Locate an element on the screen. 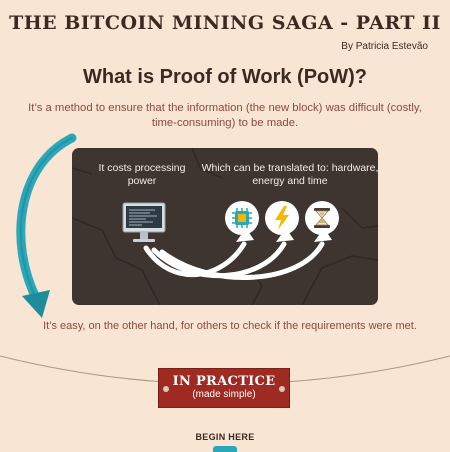  in-practice-banner: IN PRACTICE (made simple) is located at coordinates (224, 388).